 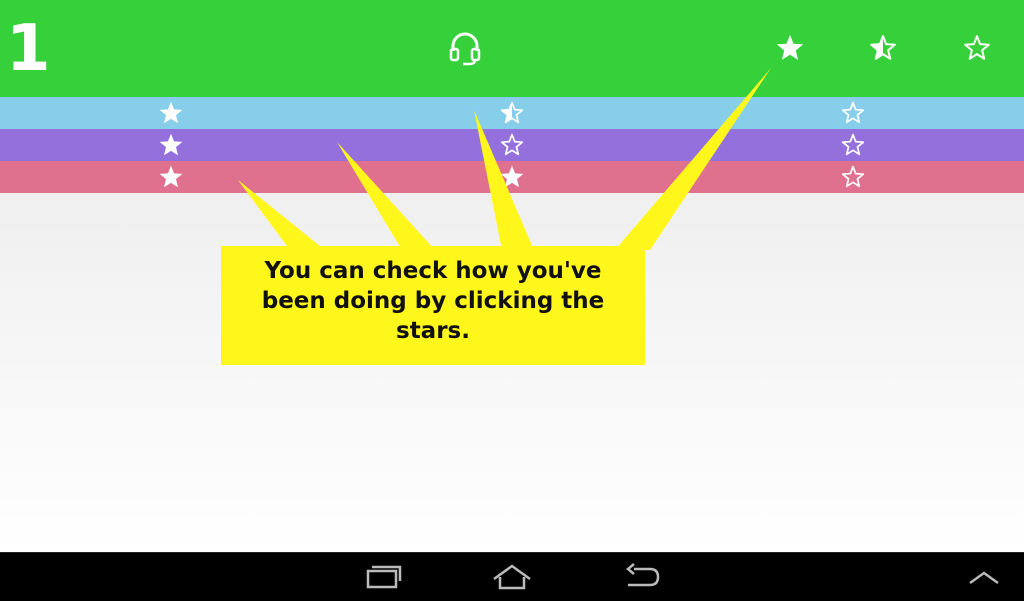 What do you see at coordinates (384, 577) in the screenshot?
I see `recent-apps-icon` at bounding box center [384, 577].